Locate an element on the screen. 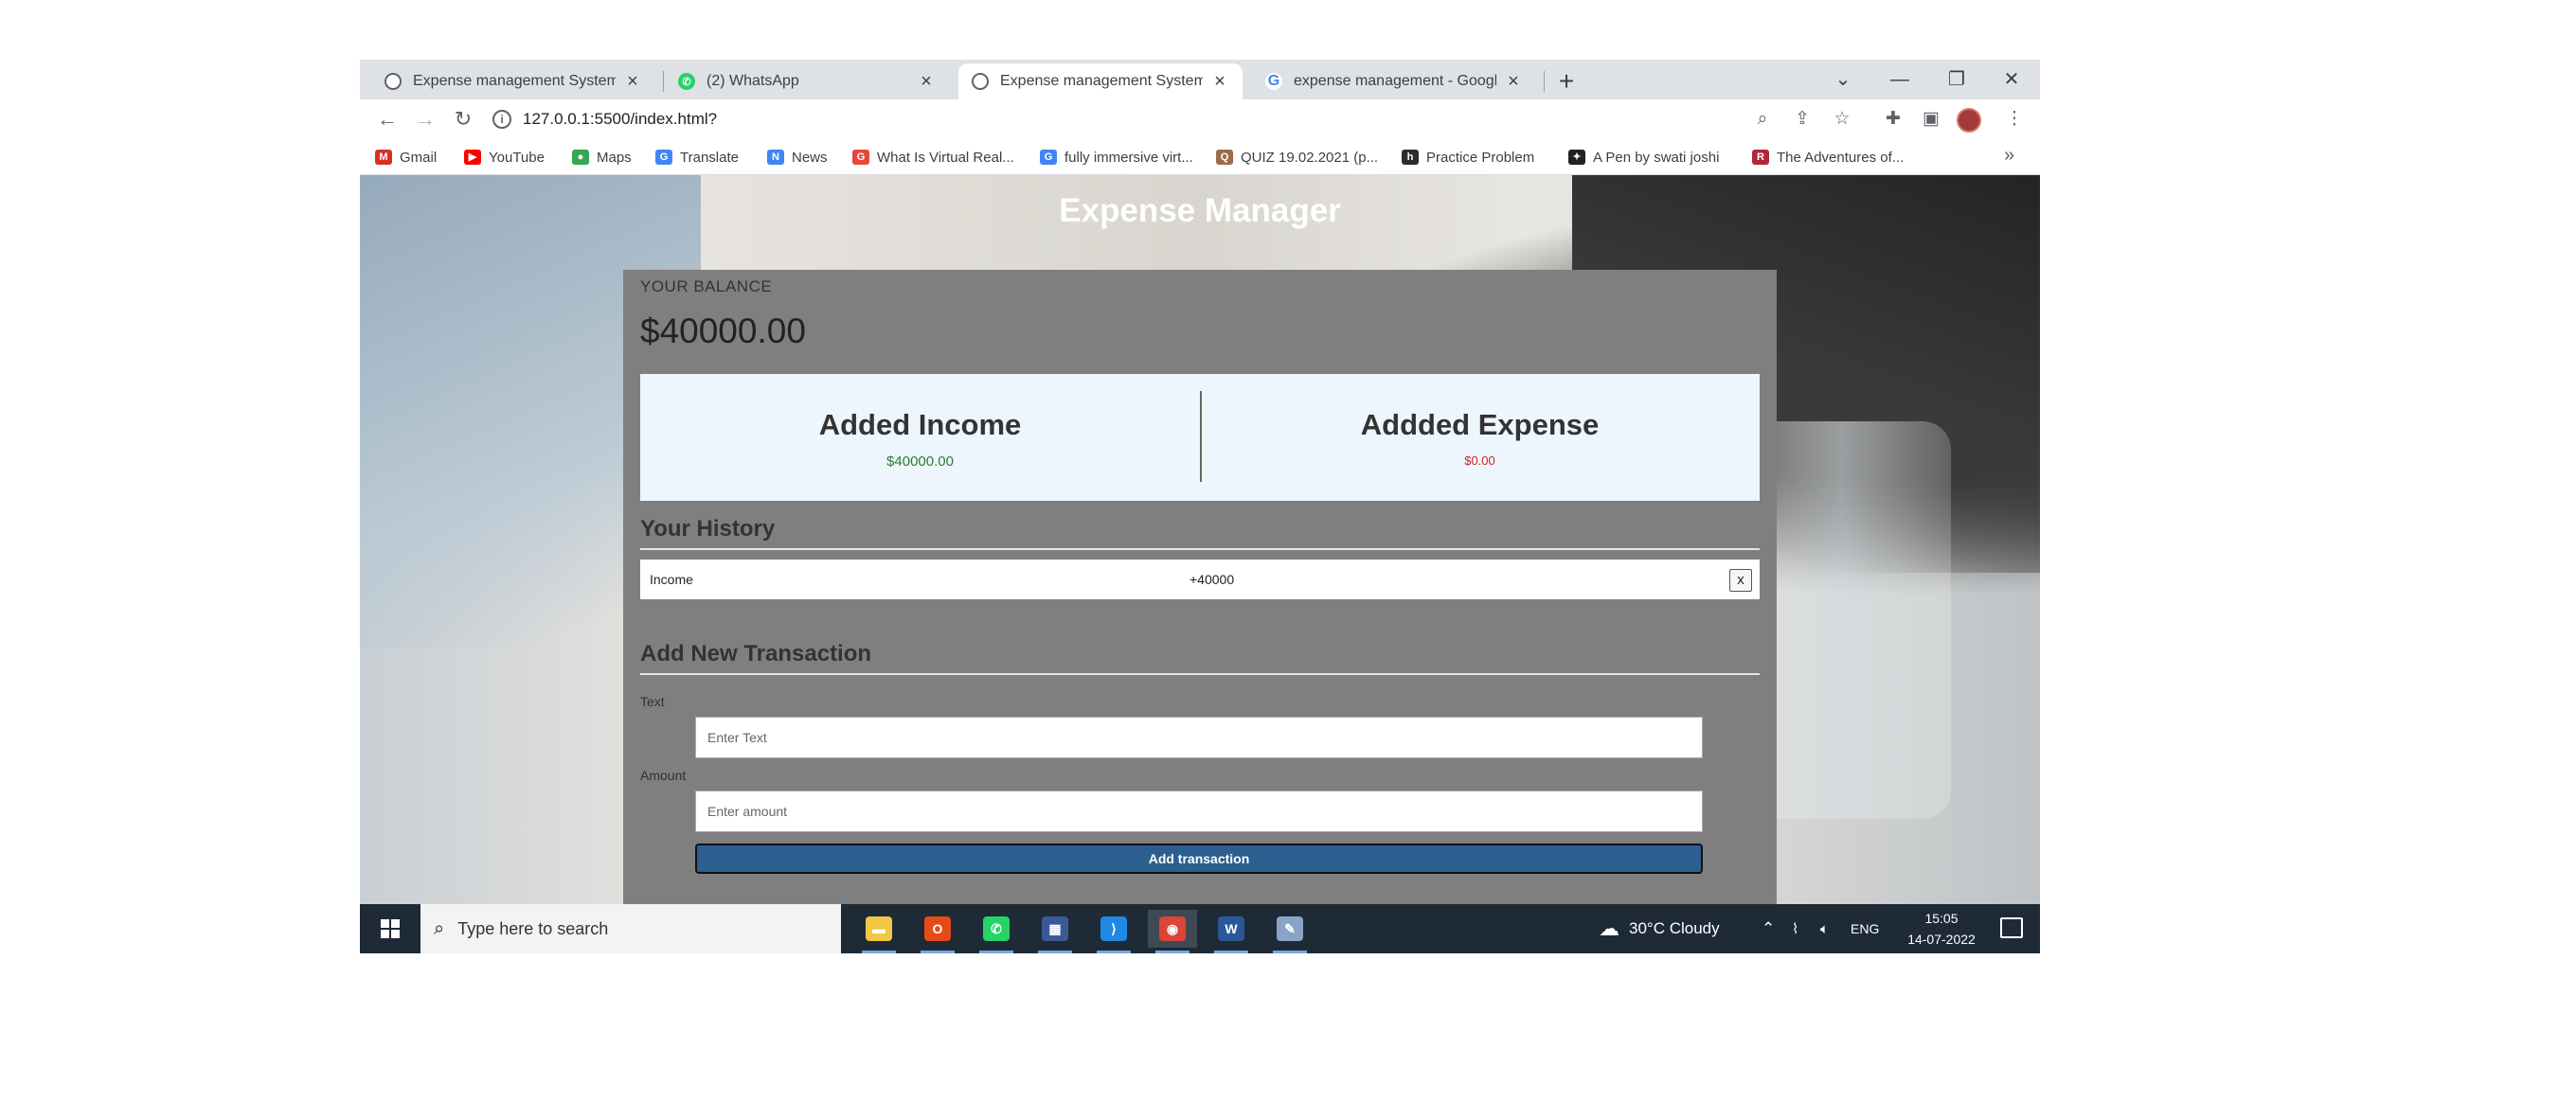  tab-search-icon: ⌄ is located at coordinates (1843, 79).